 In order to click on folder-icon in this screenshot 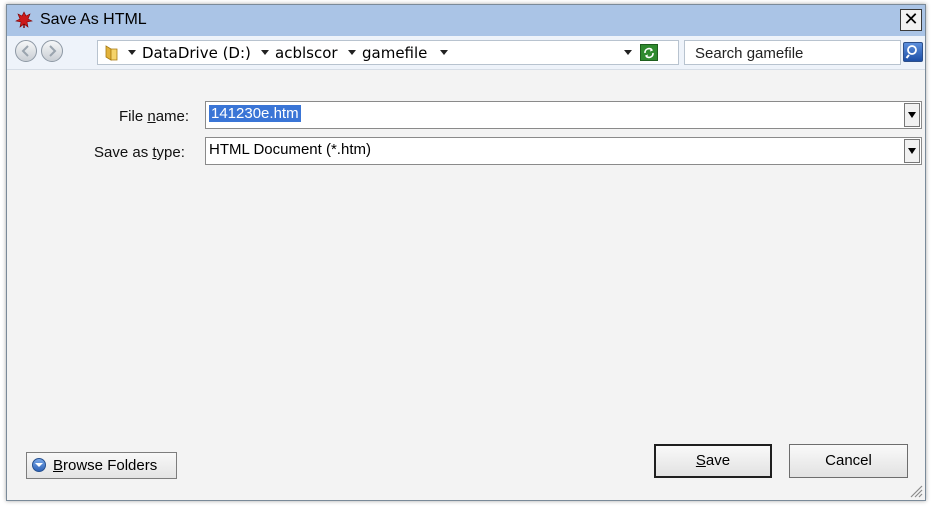, I will do `click(111, 53)`.